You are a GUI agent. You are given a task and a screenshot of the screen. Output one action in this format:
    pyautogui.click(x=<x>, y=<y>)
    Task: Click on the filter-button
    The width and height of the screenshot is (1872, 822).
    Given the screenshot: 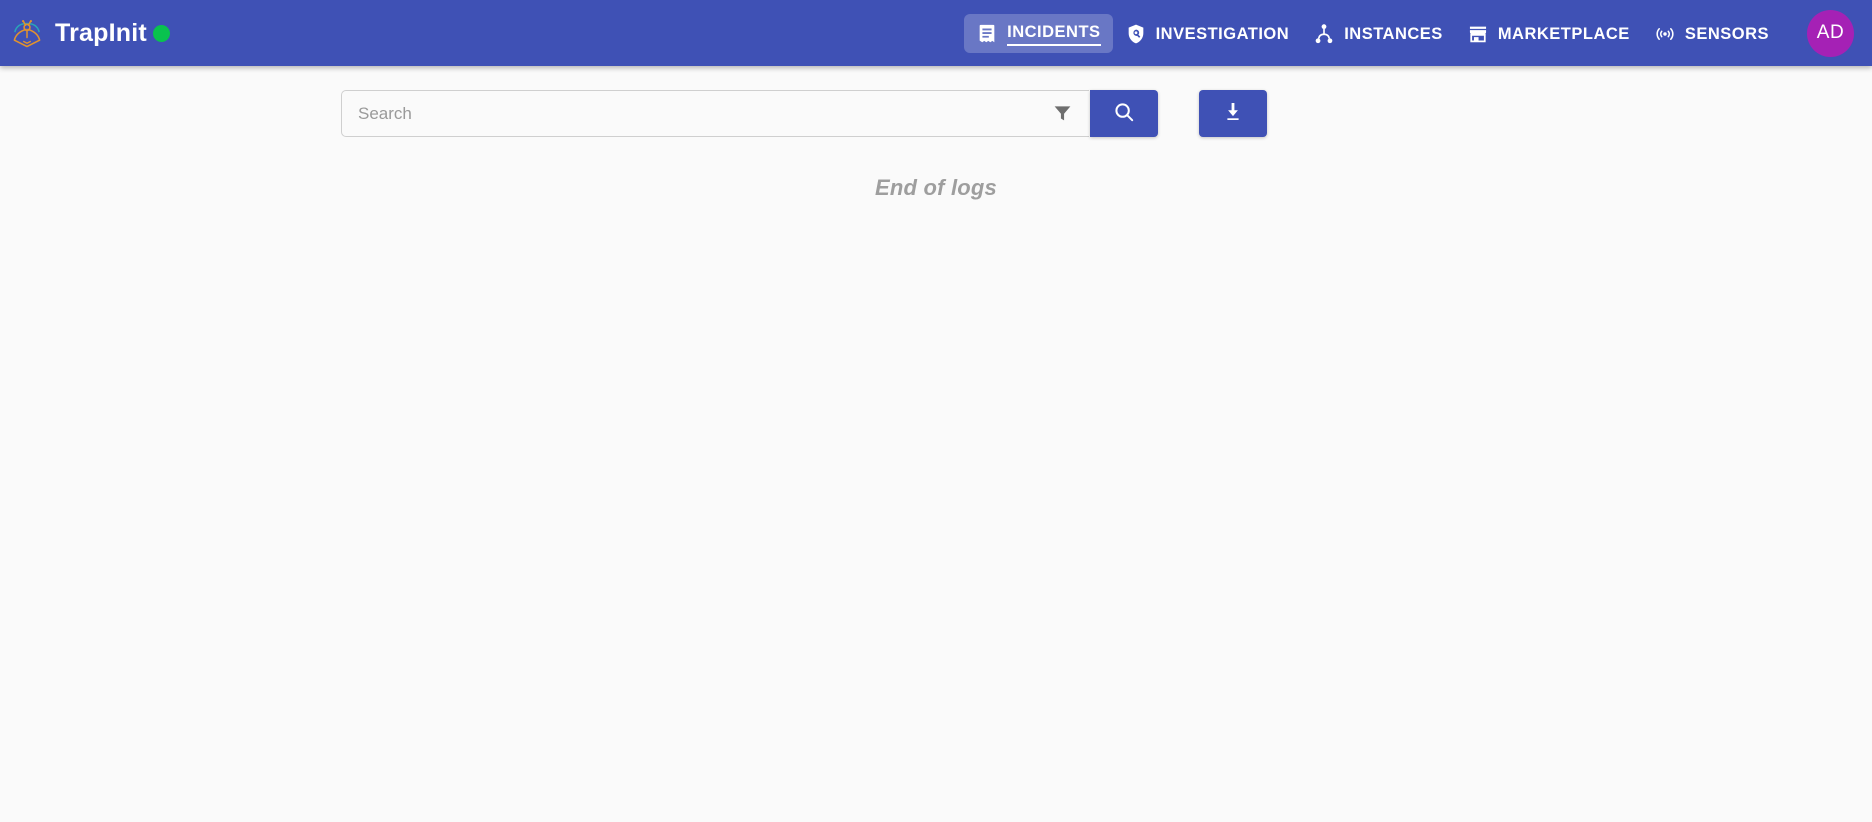 What is the action you would take?
    pyautogui.click(x=1059, y=114)
    